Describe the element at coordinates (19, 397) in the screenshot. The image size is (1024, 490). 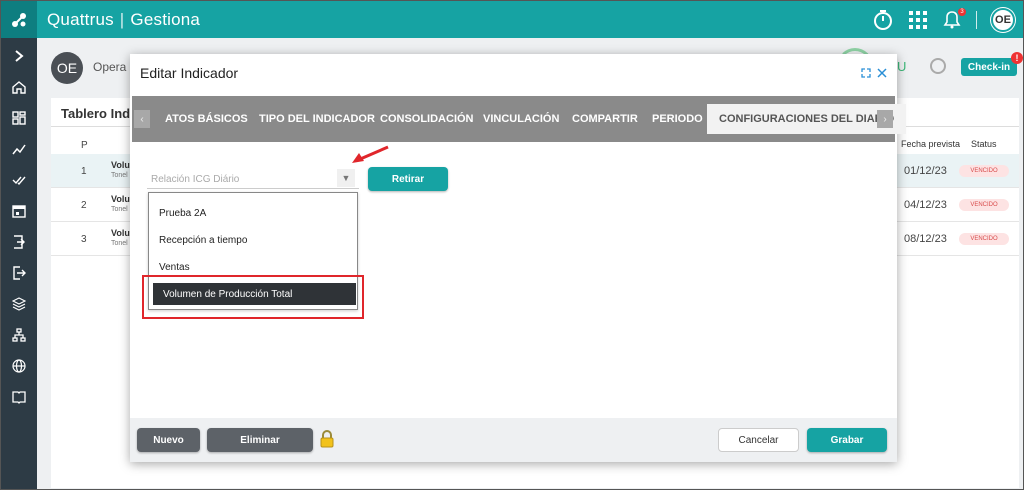
I see `book-icon` at that location.